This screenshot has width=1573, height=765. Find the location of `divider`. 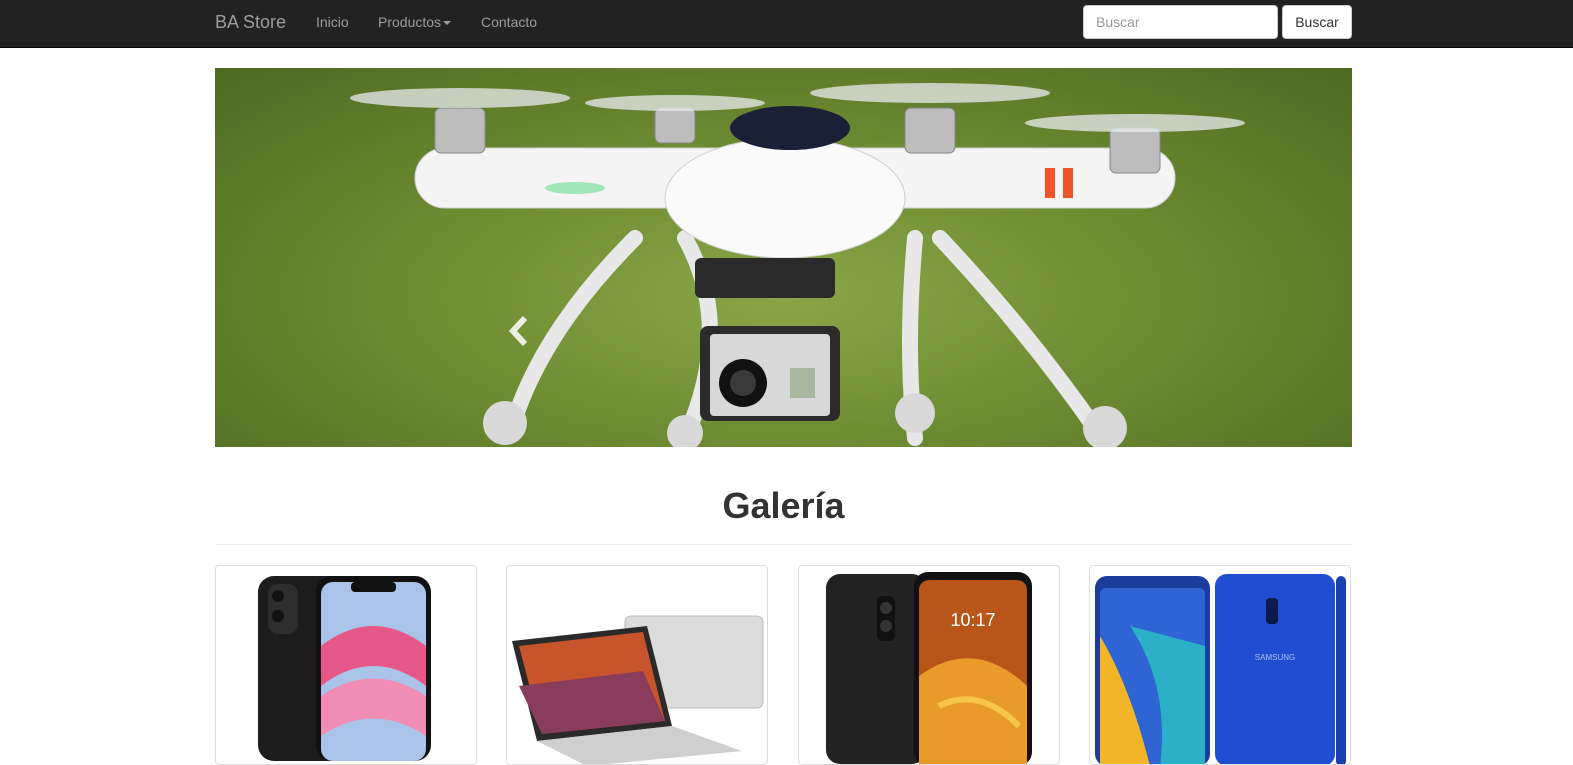

divider is located at coordinates (783, 544).